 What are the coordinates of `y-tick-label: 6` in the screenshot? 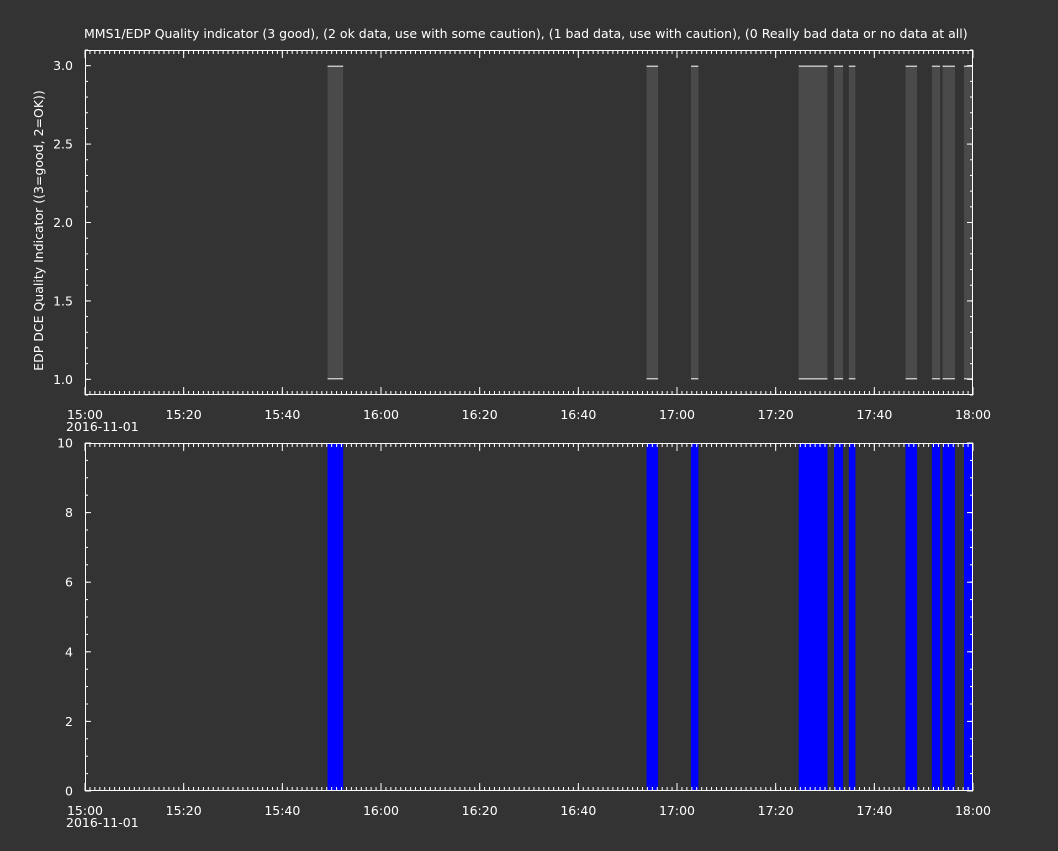 It's located at (69, 582).